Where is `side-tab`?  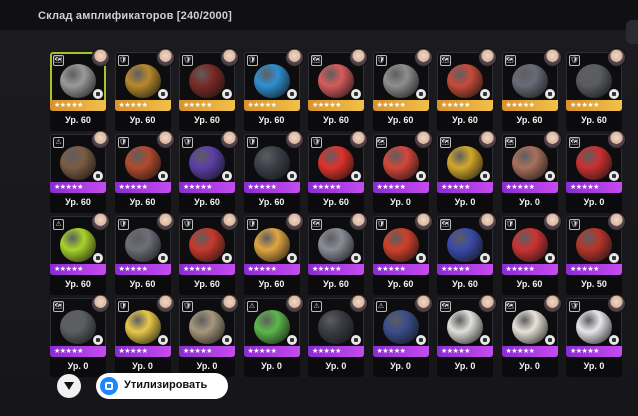 side-tab is located at coordinates (632, 32).